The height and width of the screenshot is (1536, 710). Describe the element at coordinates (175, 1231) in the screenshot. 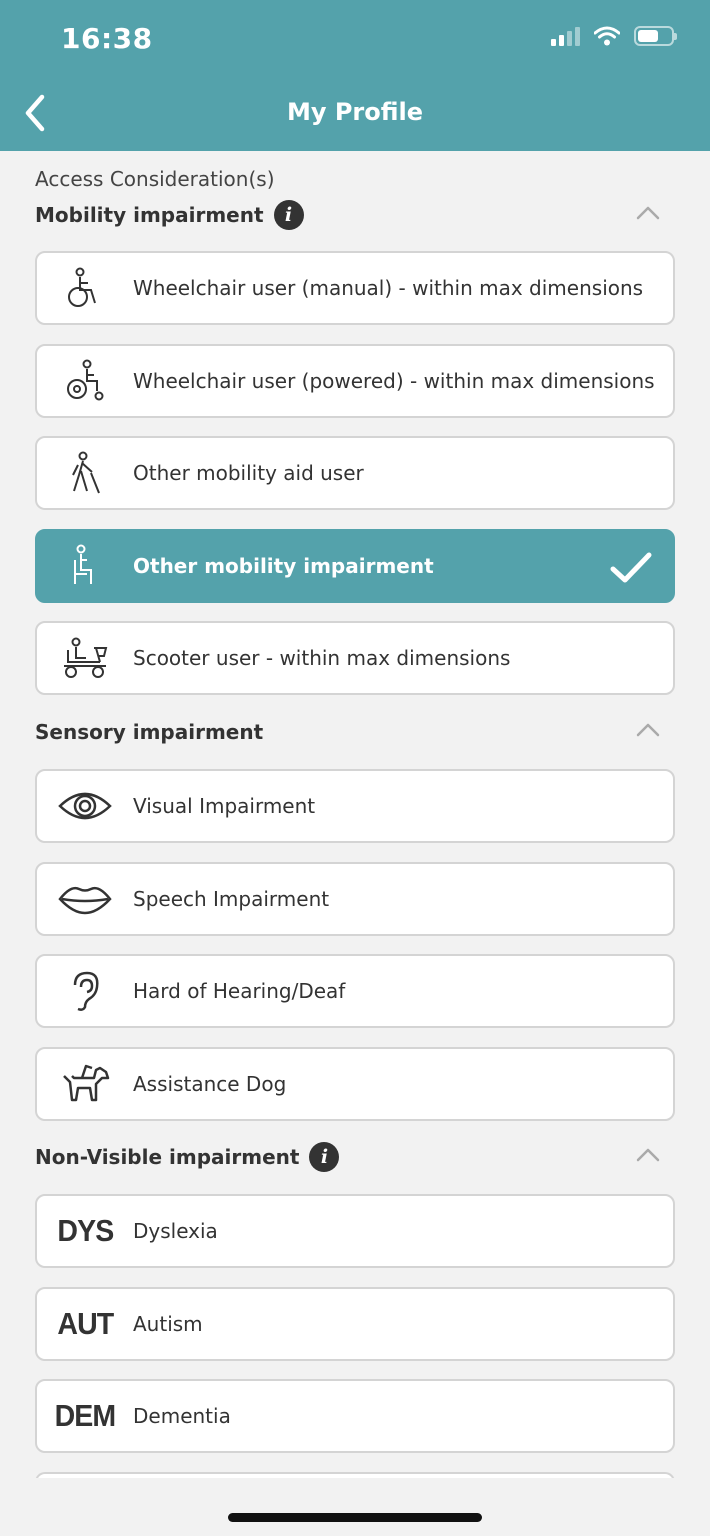

I see `option-label: Dyslexia` at that location.